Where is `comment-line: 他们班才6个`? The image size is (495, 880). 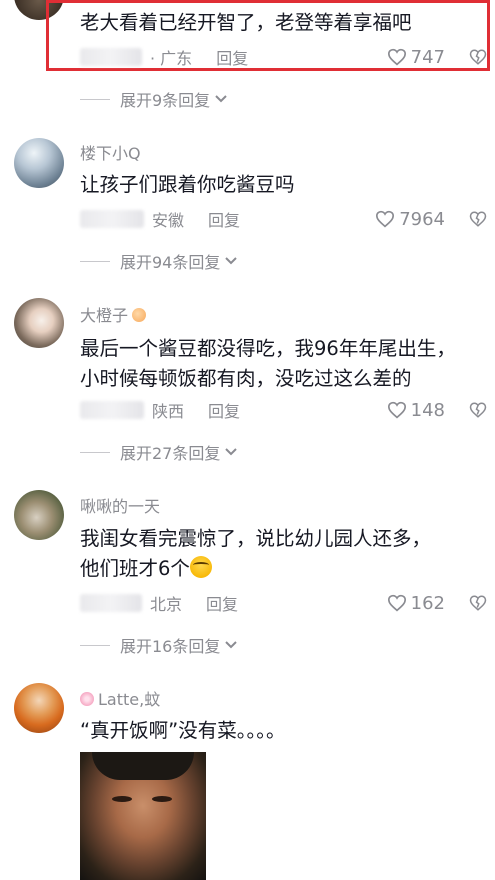
comment-line: 他们班才6个 is located at coordinates (135, 568).